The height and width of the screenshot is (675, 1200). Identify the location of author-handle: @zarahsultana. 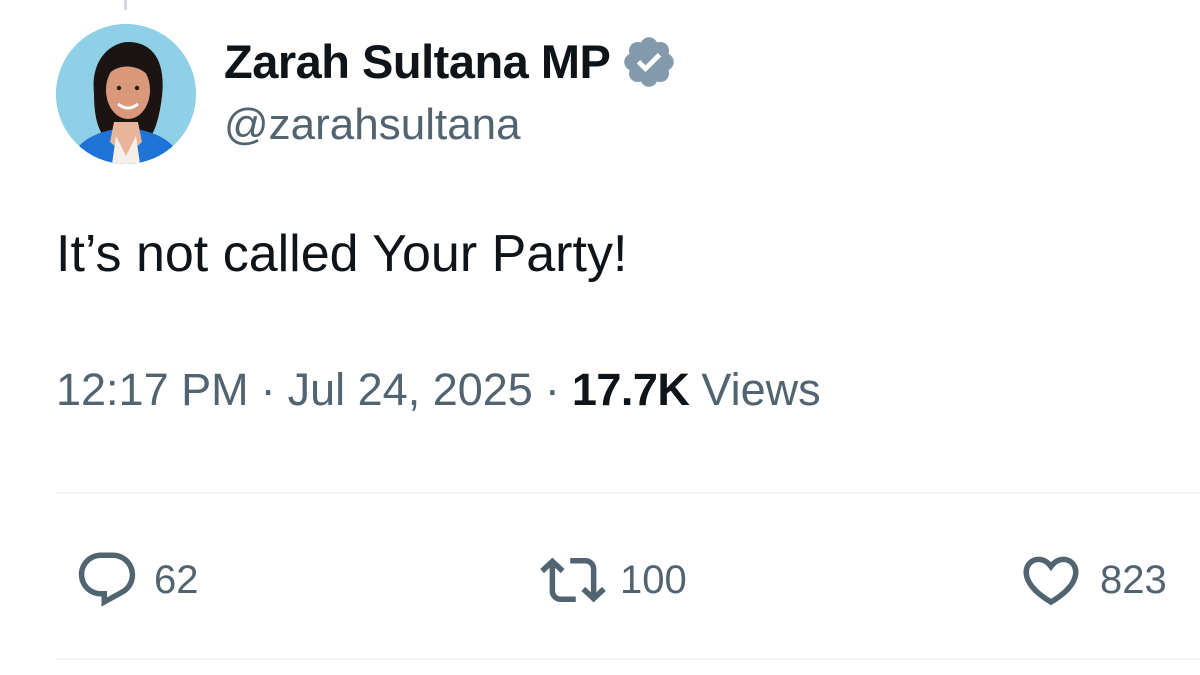
(451, 125).